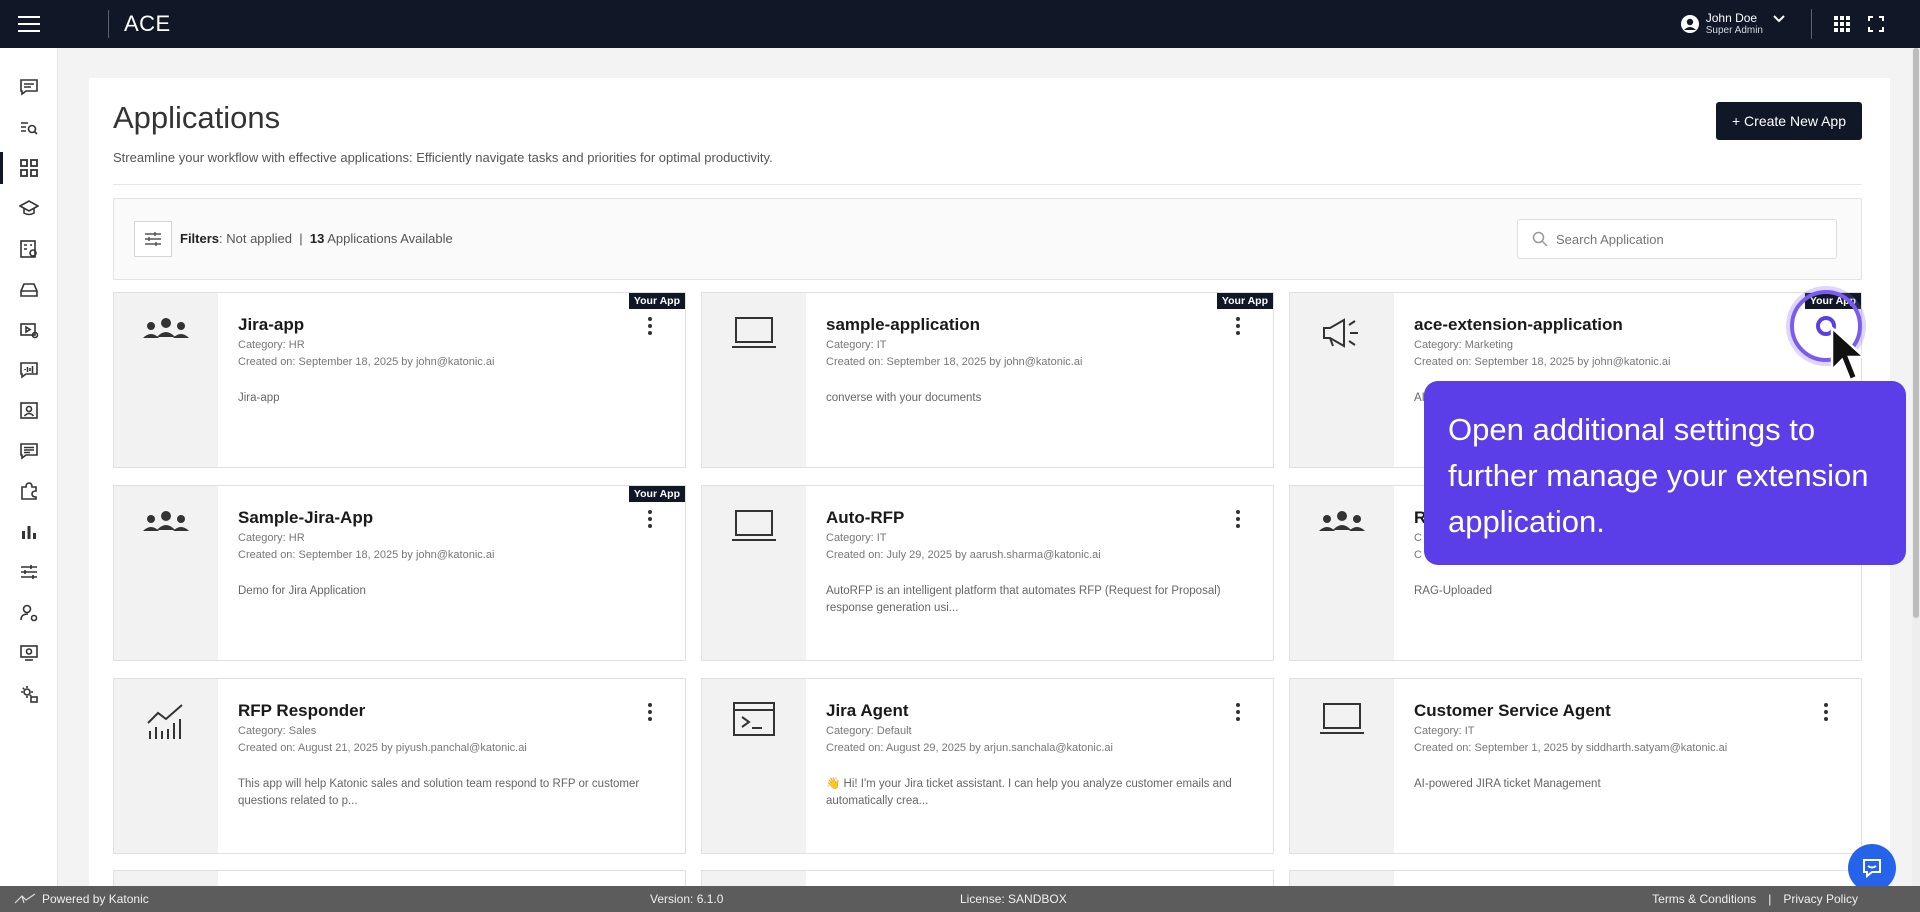 The height and width of the screenshot is (912, 1920). What do you see at coordinates (29, 249) in the screenshot?
I see `sidebar-item-catalog` at bounding box center [29, 249].